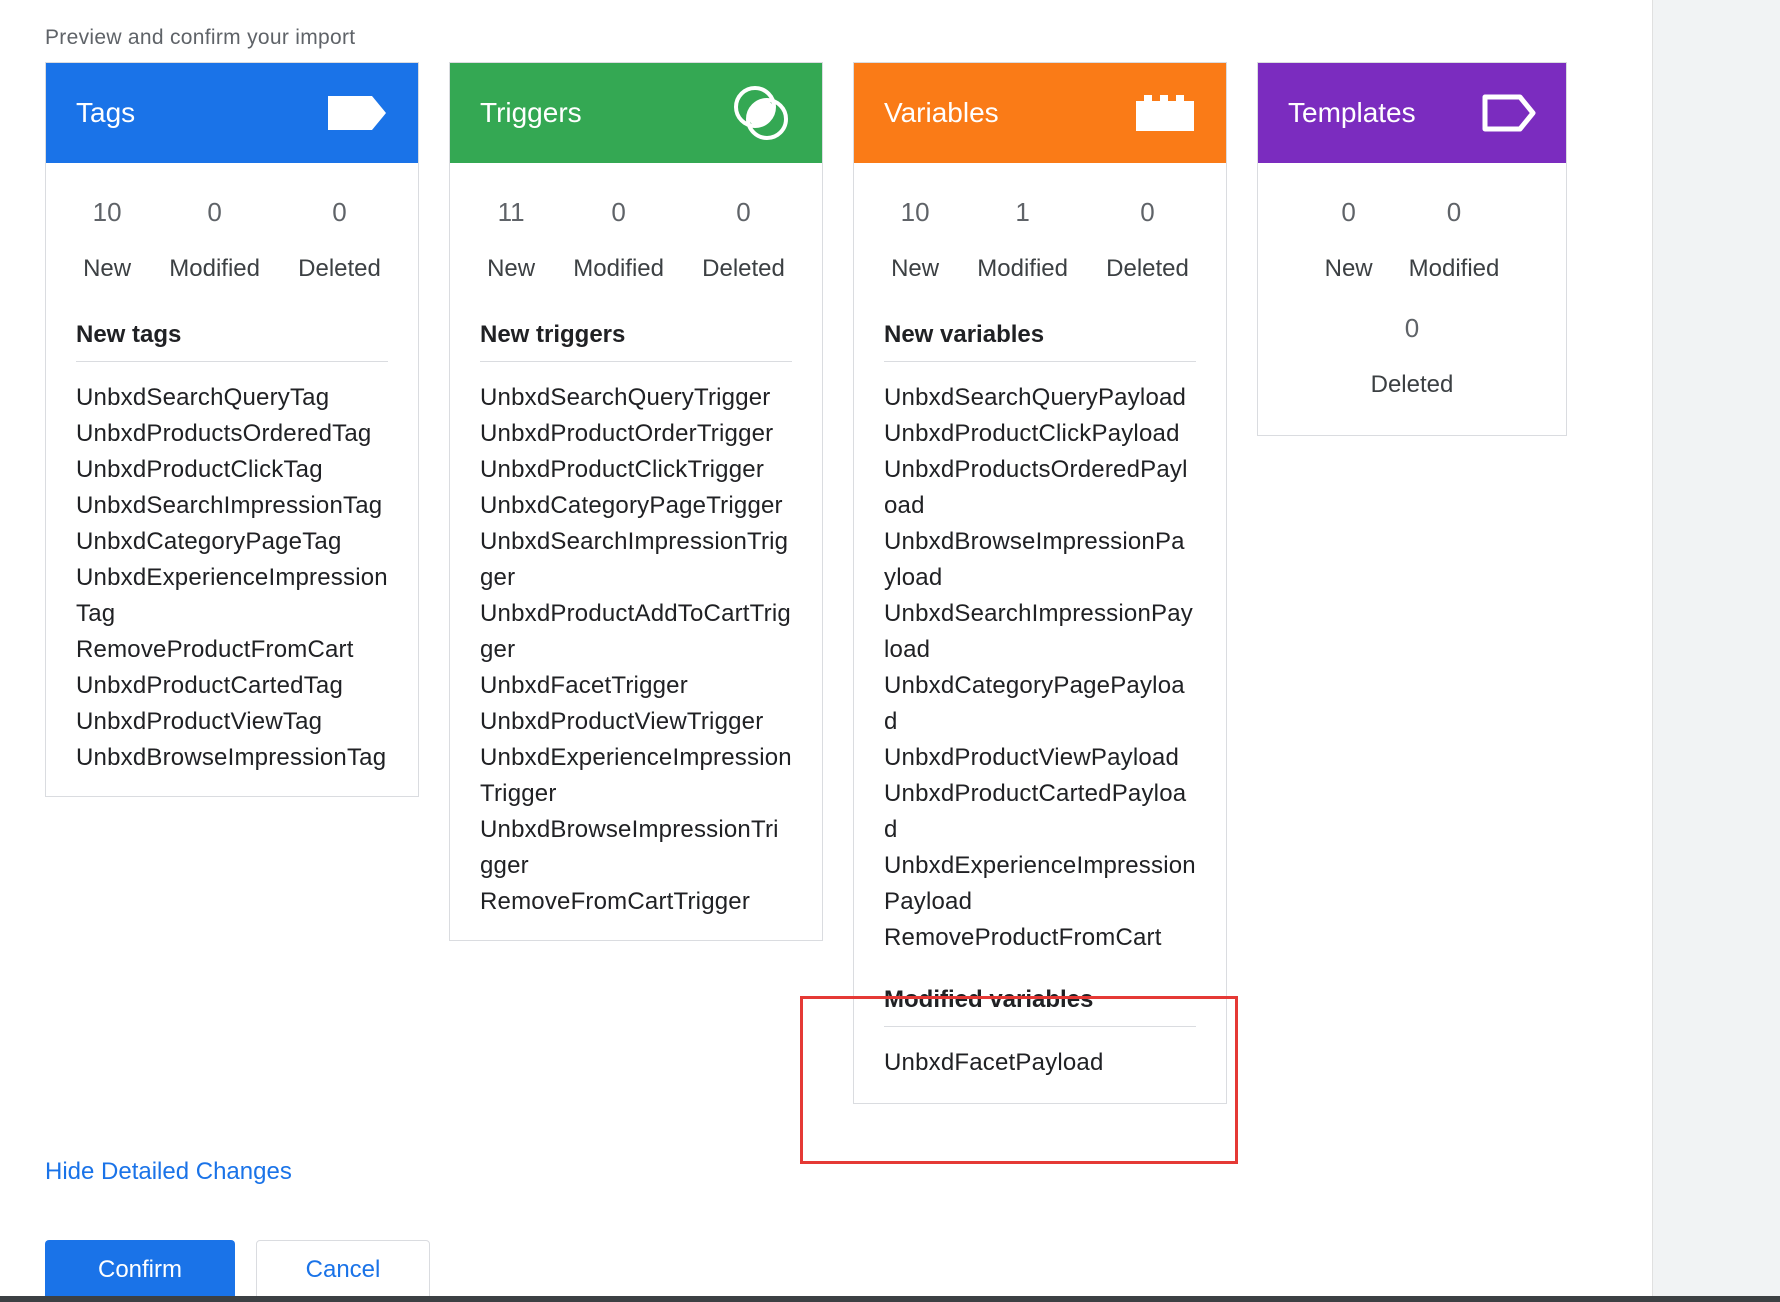  What do you see at coordinates (1034, 703) in the screenshot?
I see `list-item: UnbxdCategoryPagePayload` at bounding box center [1034, 703].